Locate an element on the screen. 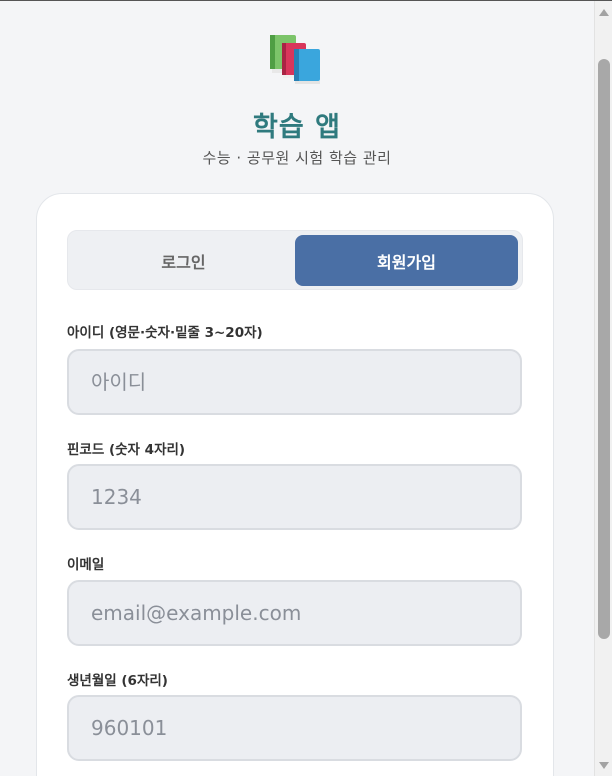 Image resolution: width=612 pixels, height=776 pixels. books-icon is located at coordinates (295, 59).